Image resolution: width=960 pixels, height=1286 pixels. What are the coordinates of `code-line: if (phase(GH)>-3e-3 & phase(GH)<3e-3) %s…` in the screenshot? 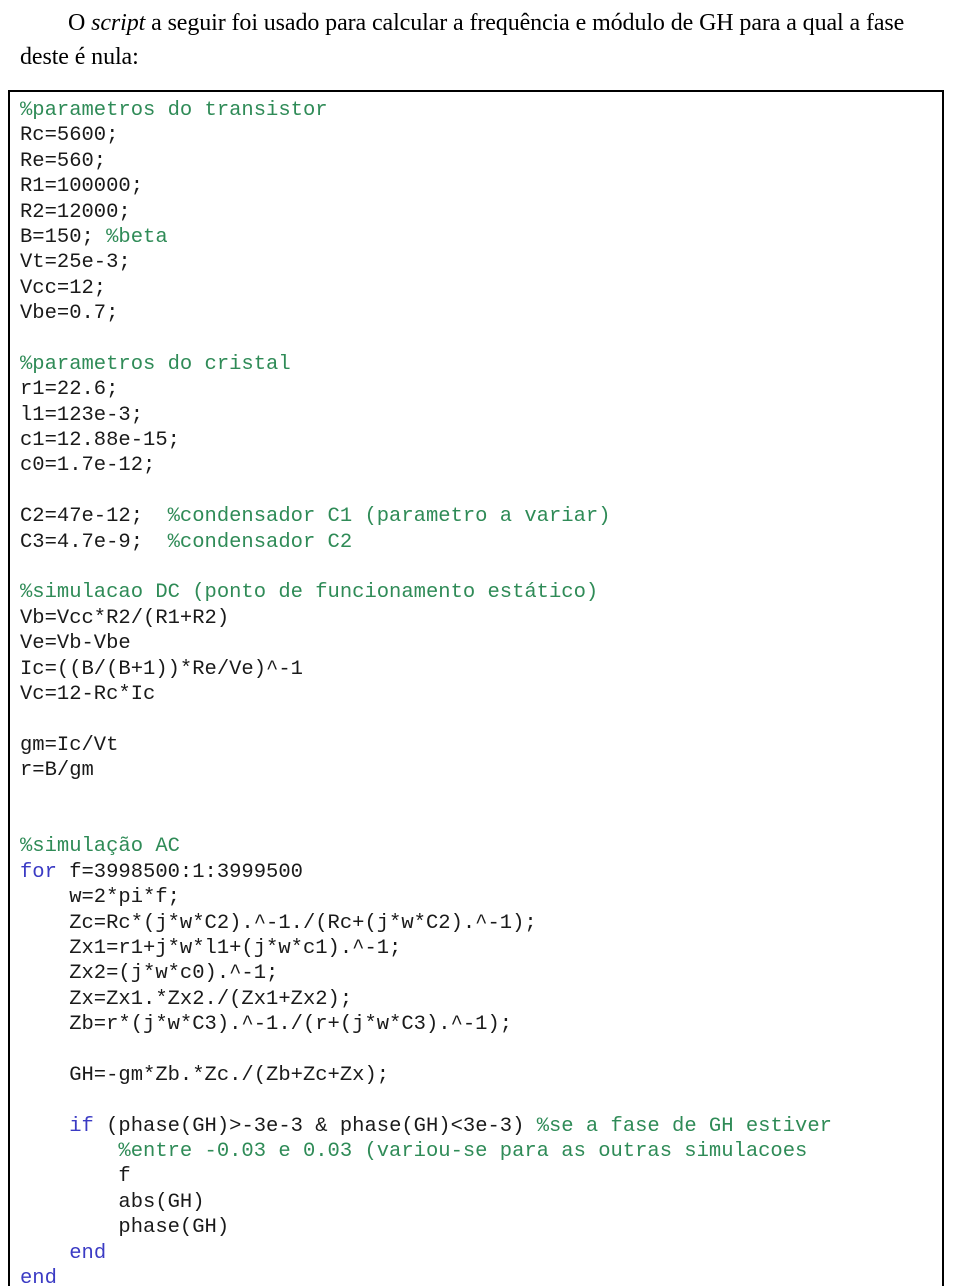 It's located at (481, 1126).